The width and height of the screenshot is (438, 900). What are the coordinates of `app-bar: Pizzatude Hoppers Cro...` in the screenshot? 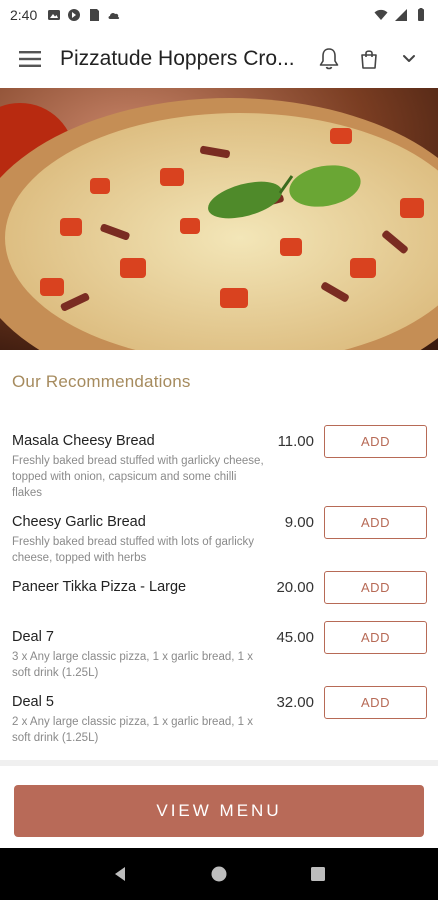 It's located at (219, 59).